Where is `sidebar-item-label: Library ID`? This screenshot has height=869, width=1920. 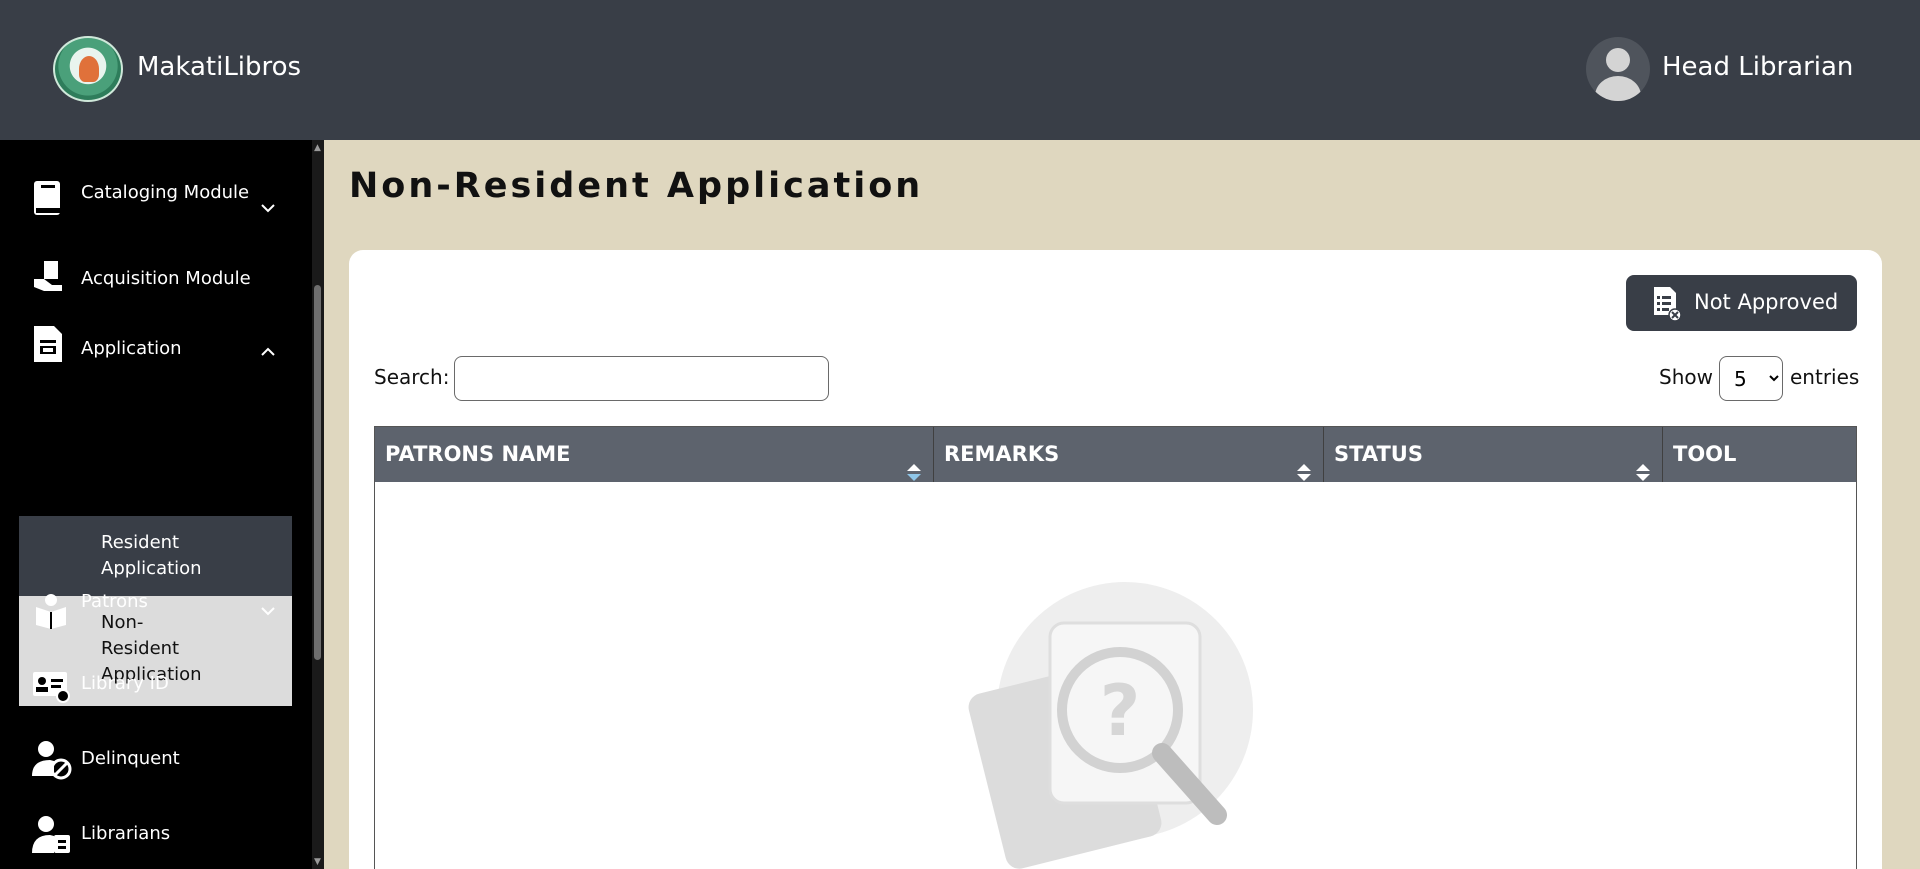
sidebar-item-label: Library ID is located at coordinates (125, 683).